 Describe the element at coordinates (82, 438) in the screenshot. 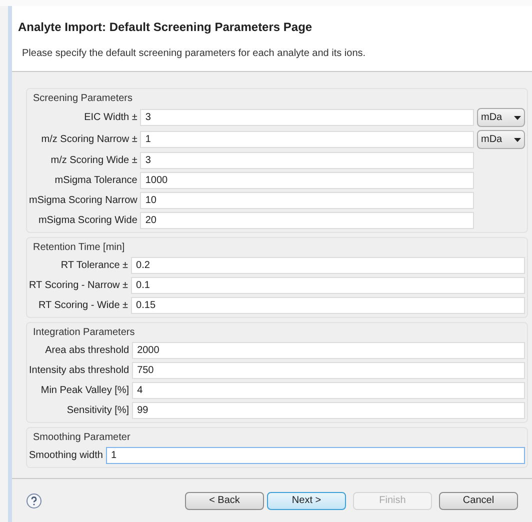

I see `group-title: Smoothing Parameter` at that location.